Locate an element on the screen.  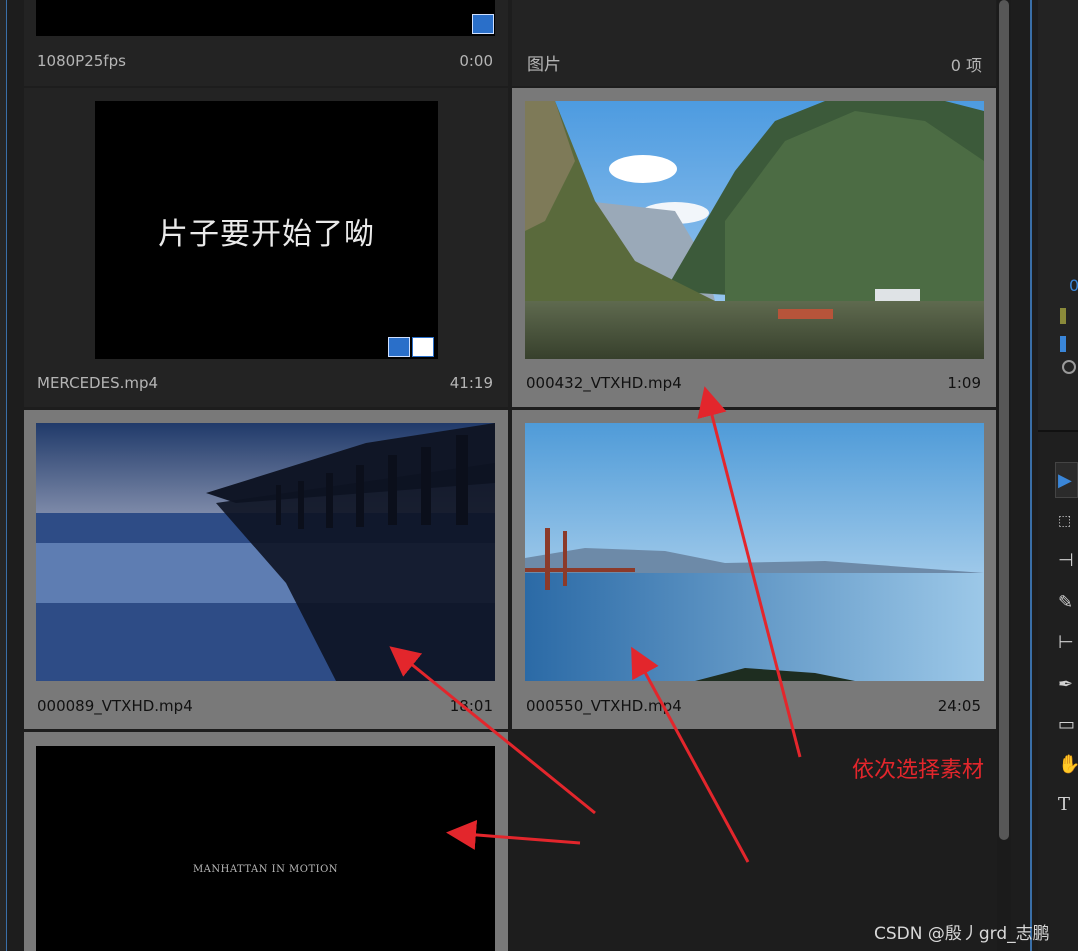
thumbnail-caption: 片子要开始了呦 is located at coordinates (266, 234).